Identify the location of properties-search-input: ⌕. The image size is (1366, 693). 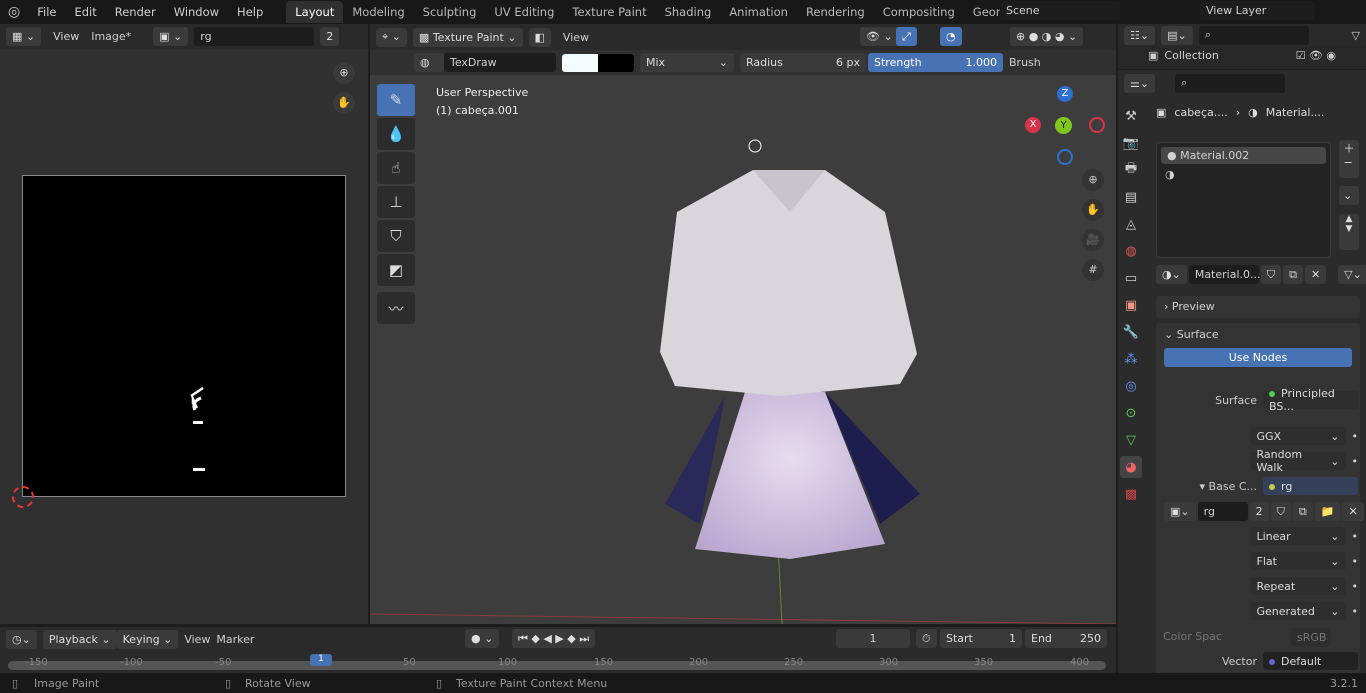
(1230, 83).